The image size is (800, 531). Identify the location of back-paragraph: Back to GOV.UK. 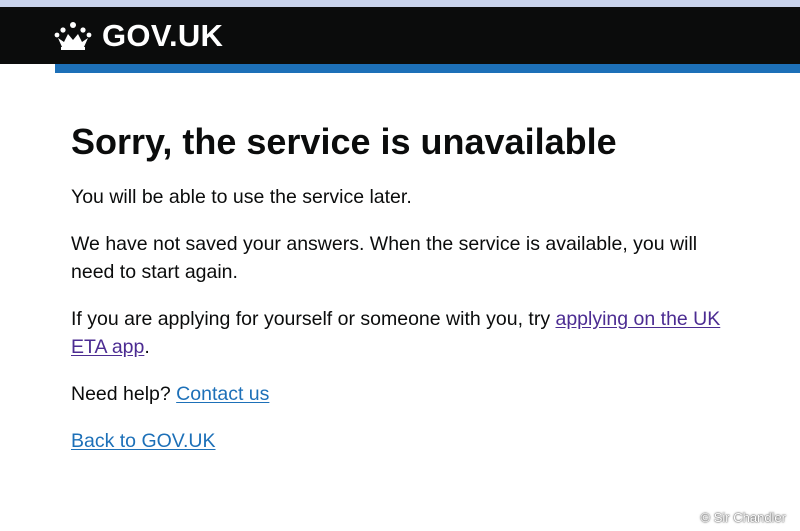
(401, 441).